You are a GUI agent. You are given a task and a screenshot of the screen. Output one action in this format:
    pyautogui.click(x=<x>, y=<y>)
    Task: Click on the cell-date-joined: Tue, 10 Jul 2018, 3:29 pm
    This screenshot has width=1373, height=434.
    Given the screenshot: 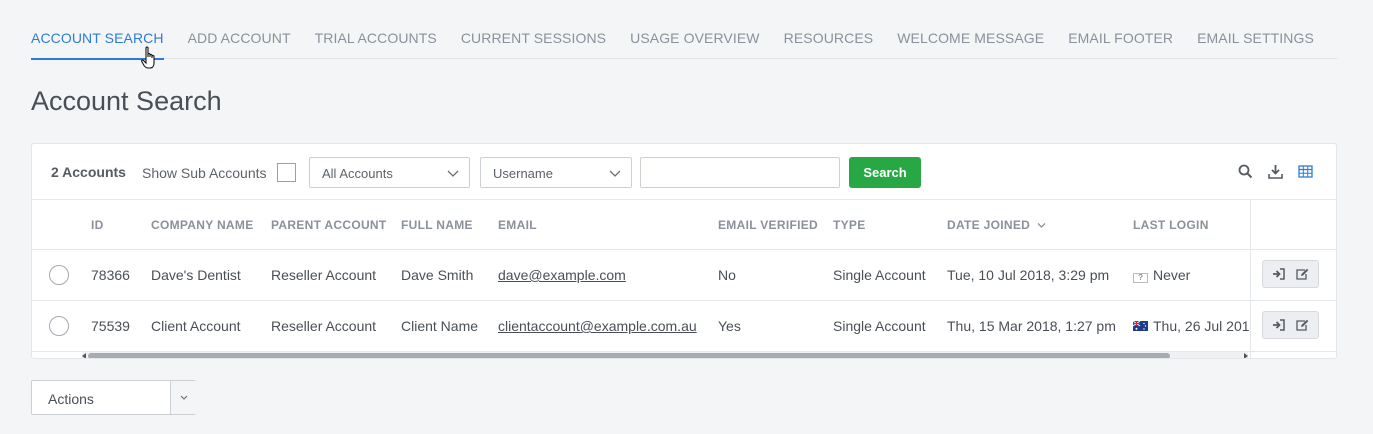 What is the action you would take?
    pyautogui.click(x=1028, y=275)
    